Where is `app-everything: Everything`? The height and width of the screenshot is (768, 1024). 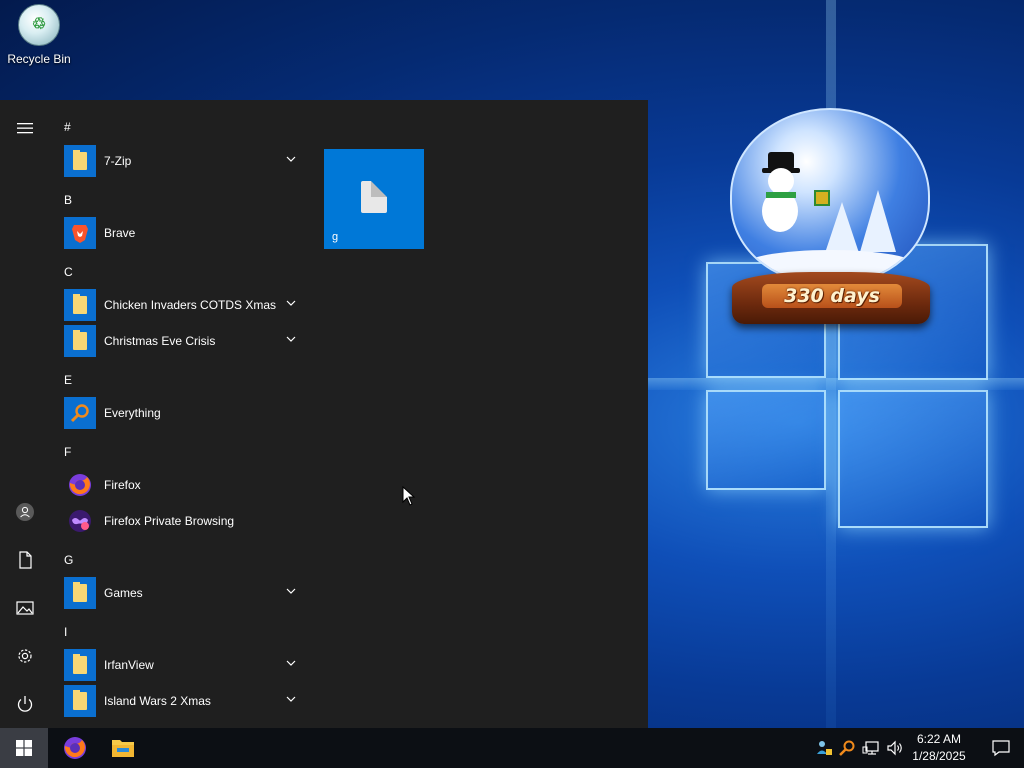
app-everything: Everything is located at coordinates (186, 413).